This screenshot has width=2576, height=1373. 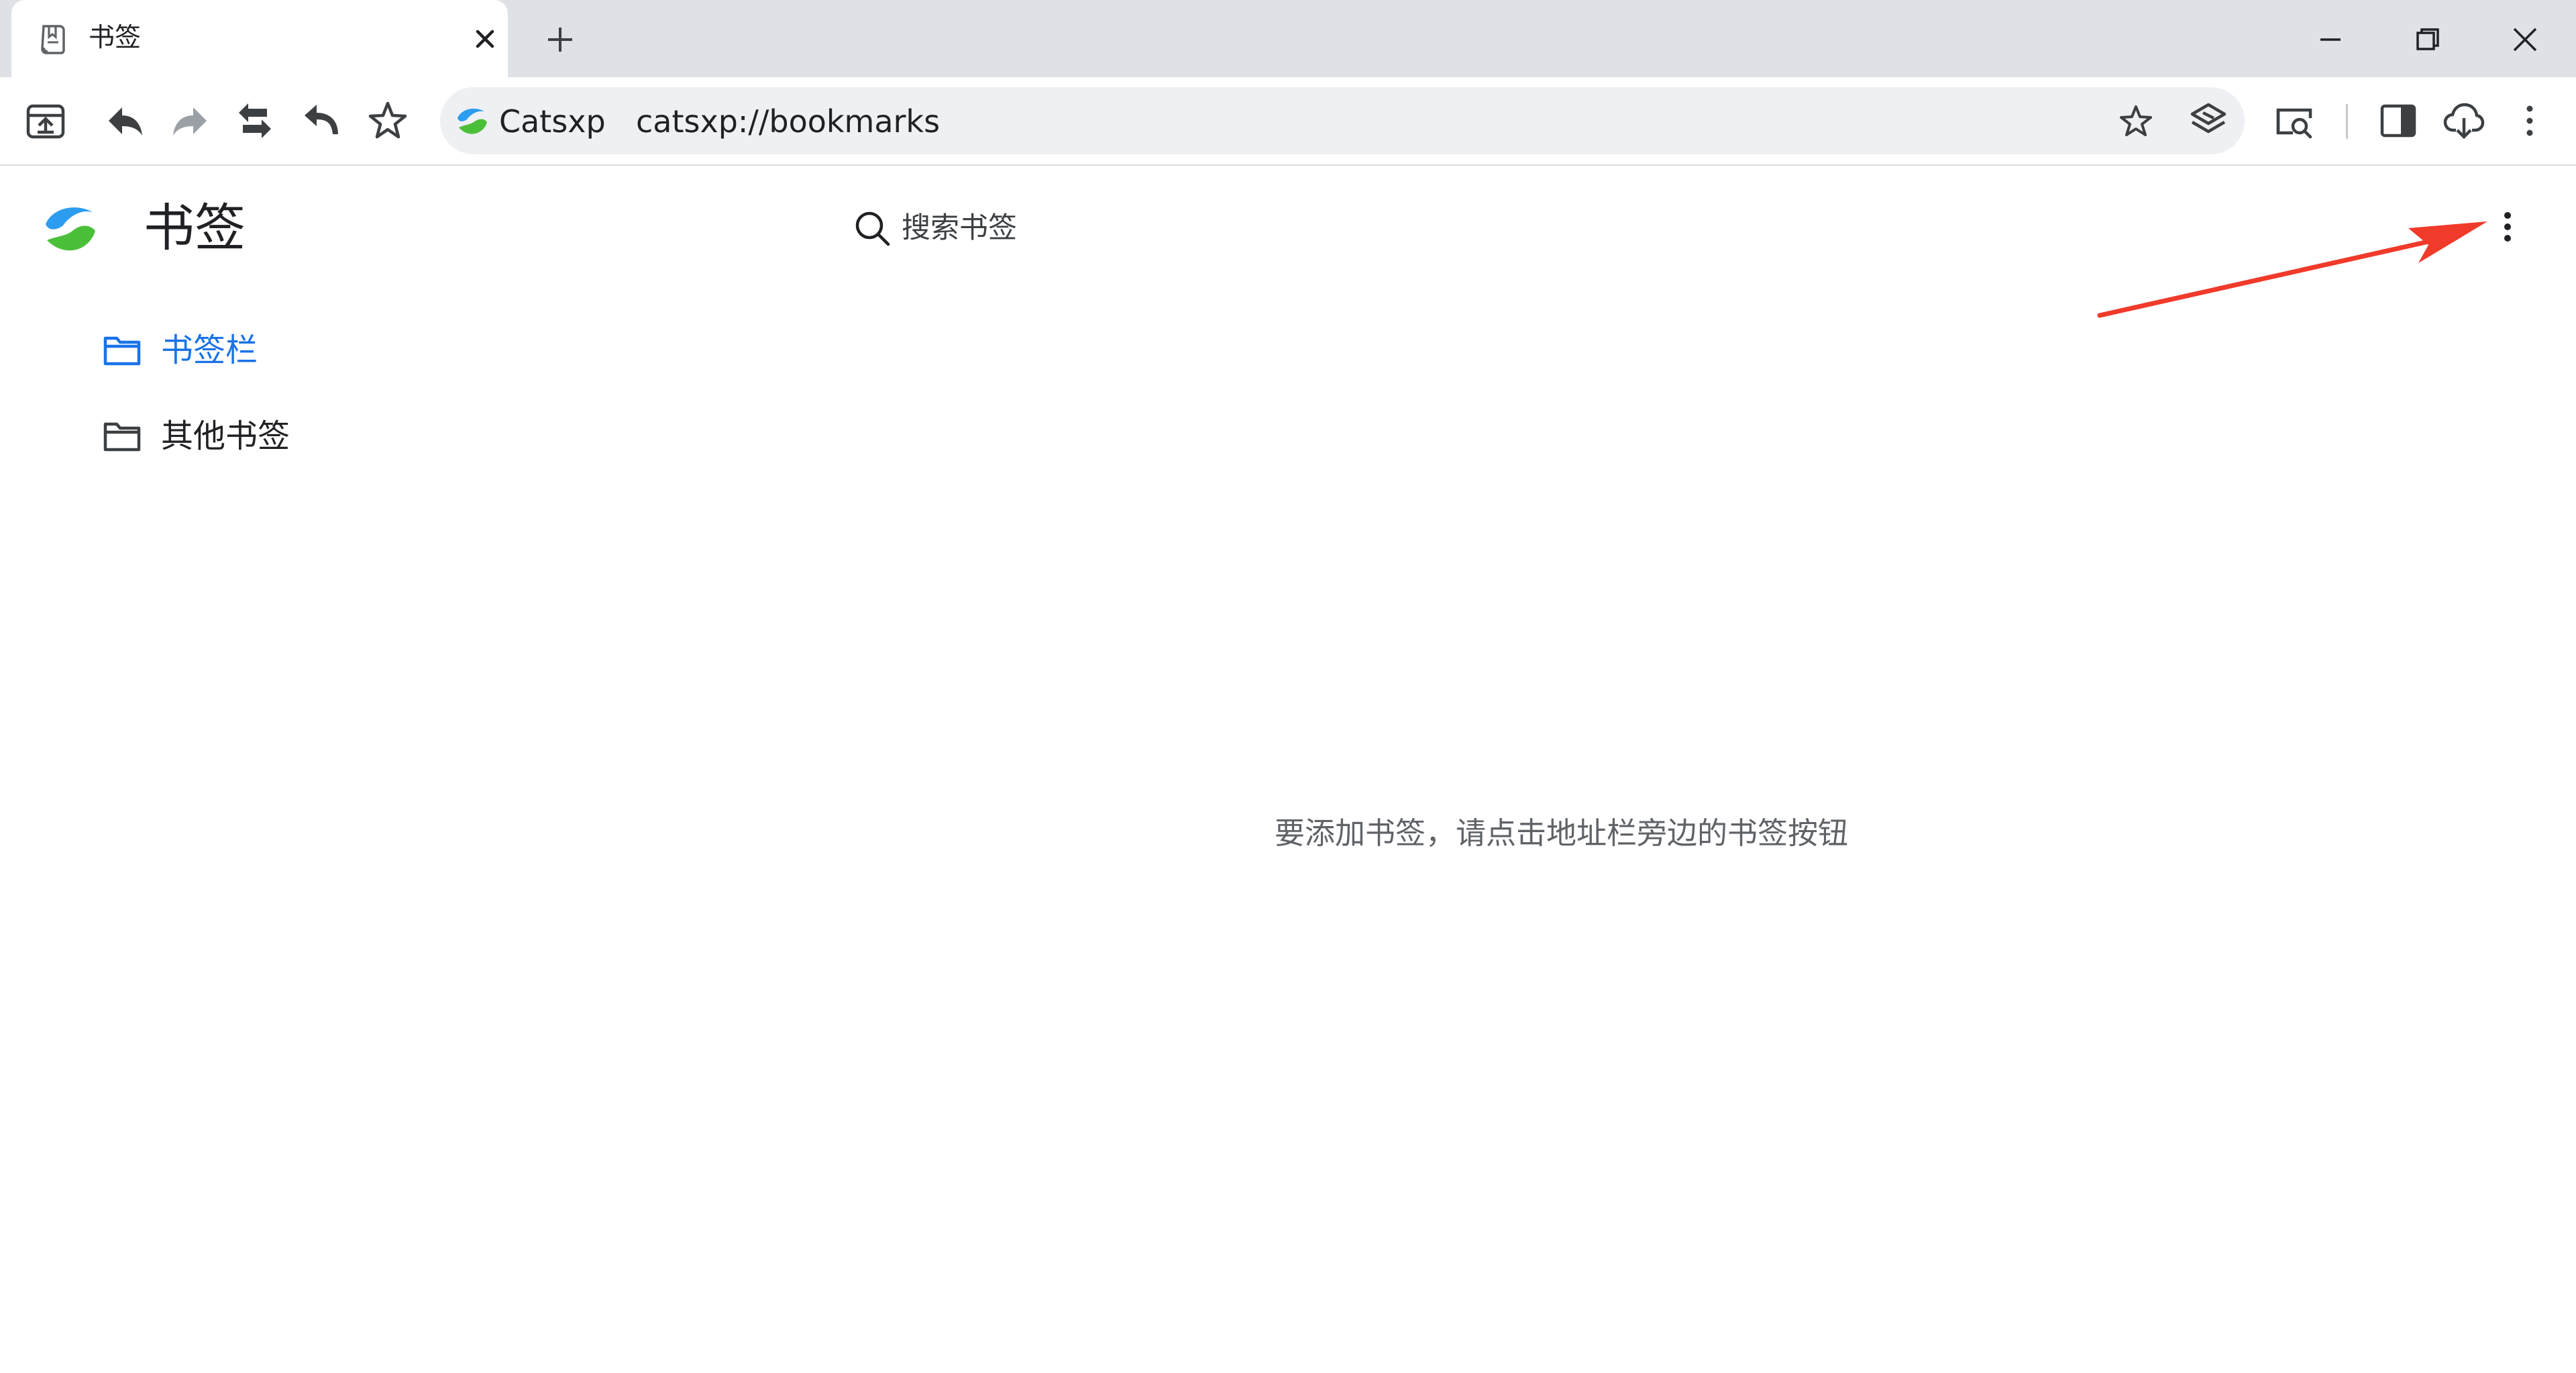 What do you see at coordinates (959, 228) in the screenshot?
I see `search-placeholder: 搜索书签` at bounding box center [959, 228].